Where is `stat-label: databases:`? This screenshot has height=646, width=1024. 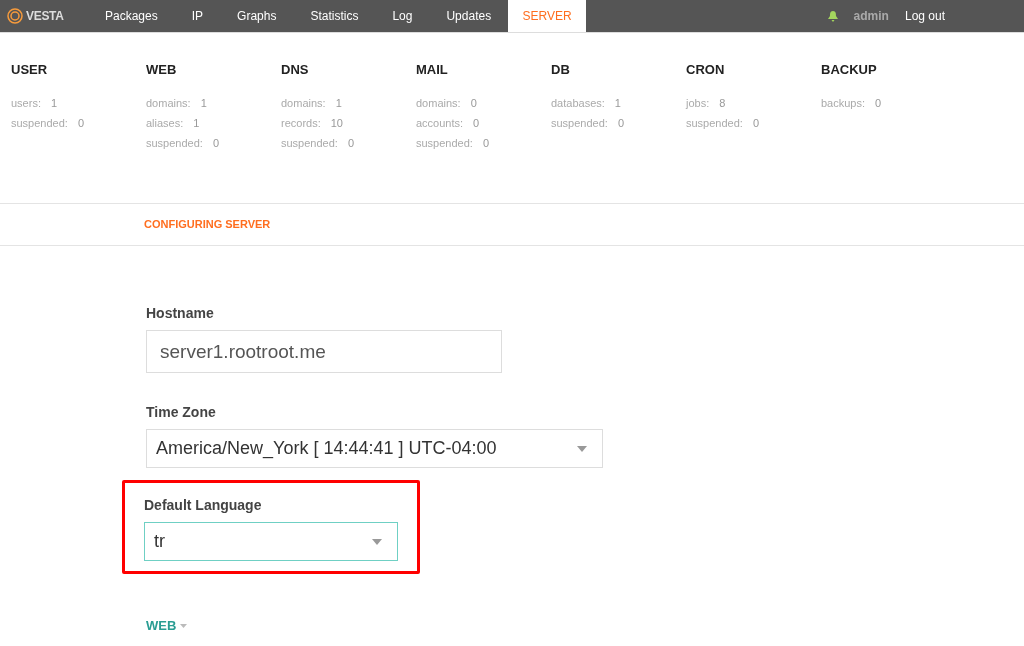
stat-label: databases: is located at coordinates (578, 104).